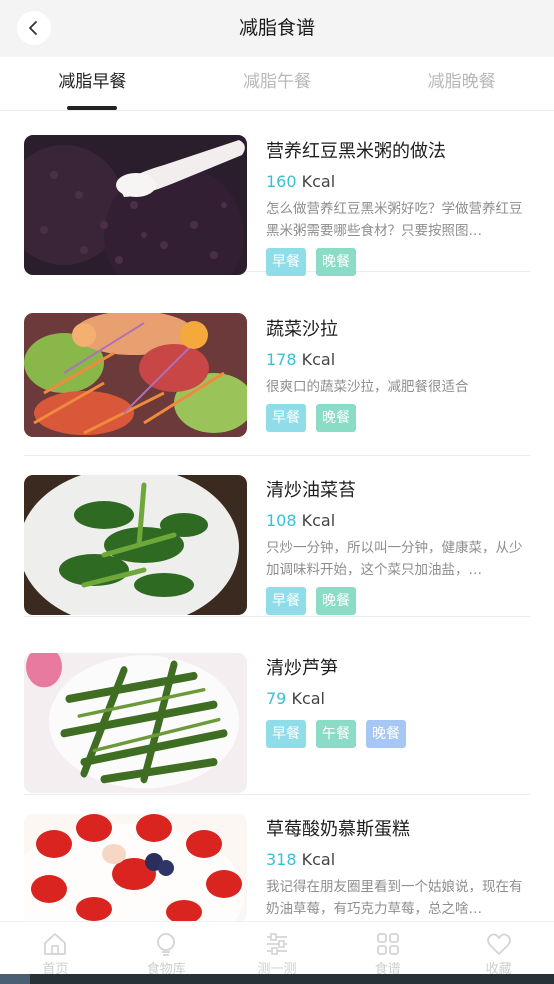 The height and width of the screenshot is (984, 554). I want to click on nav-food-library: 食物库, so click(166, 949).